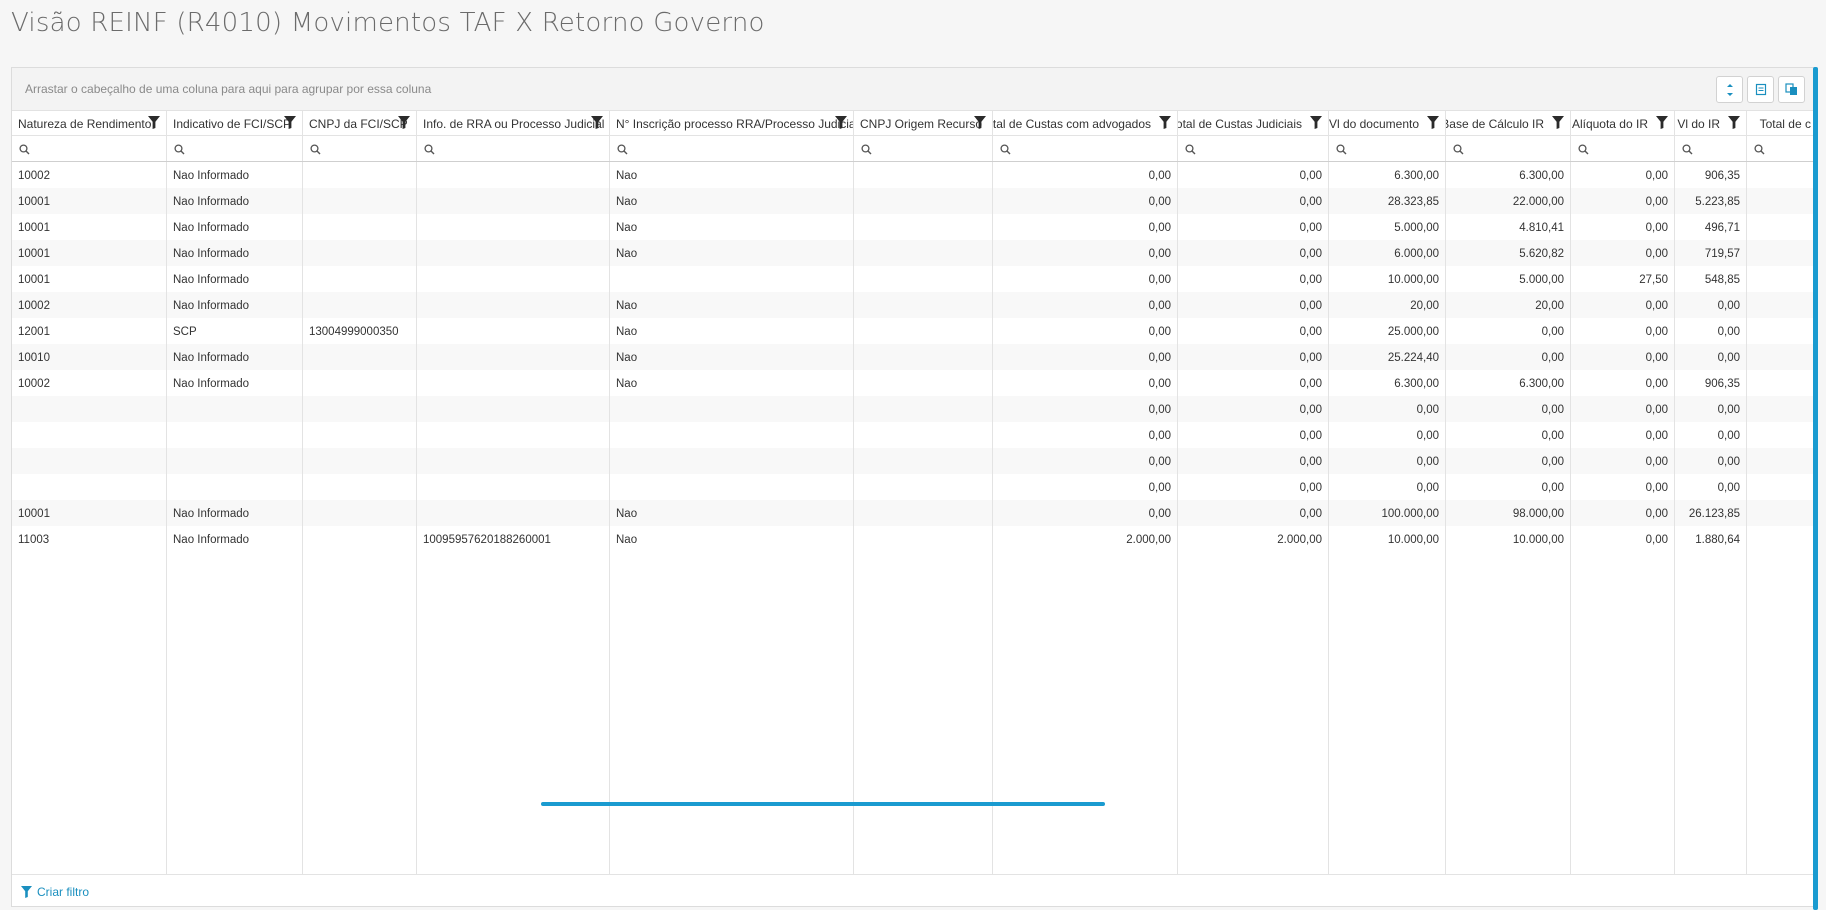 This screenshot has width=1826, height=910. What do you see at coordinates (732, 357) in the screenshot?
I see `table-cell: Nao` at bounding box center [732, 357].